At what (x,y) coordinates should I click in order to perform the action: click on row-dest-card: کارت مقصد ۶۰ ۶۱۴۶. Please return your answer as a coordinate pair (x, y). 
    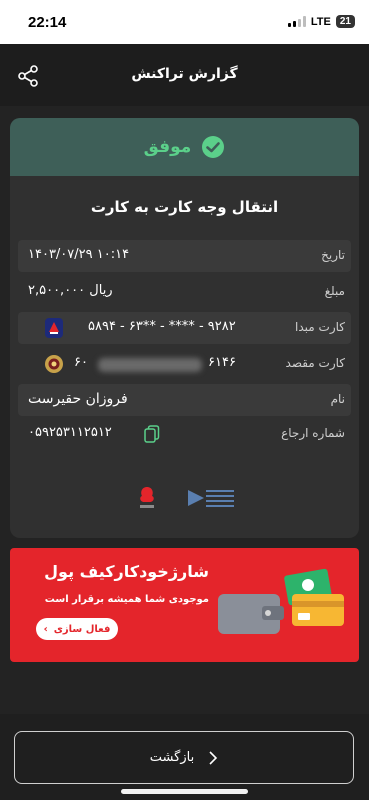
    Looking at the image, I should click on (184, 364).